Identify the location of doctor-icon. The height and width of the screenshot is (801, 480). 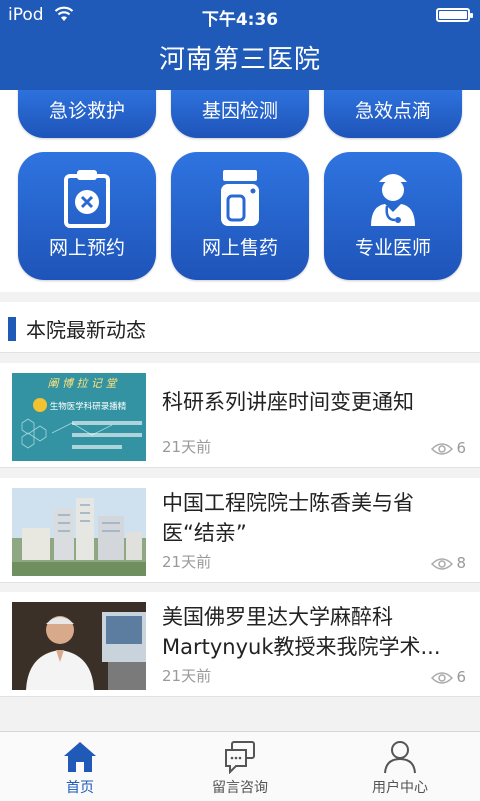
(393, 200).